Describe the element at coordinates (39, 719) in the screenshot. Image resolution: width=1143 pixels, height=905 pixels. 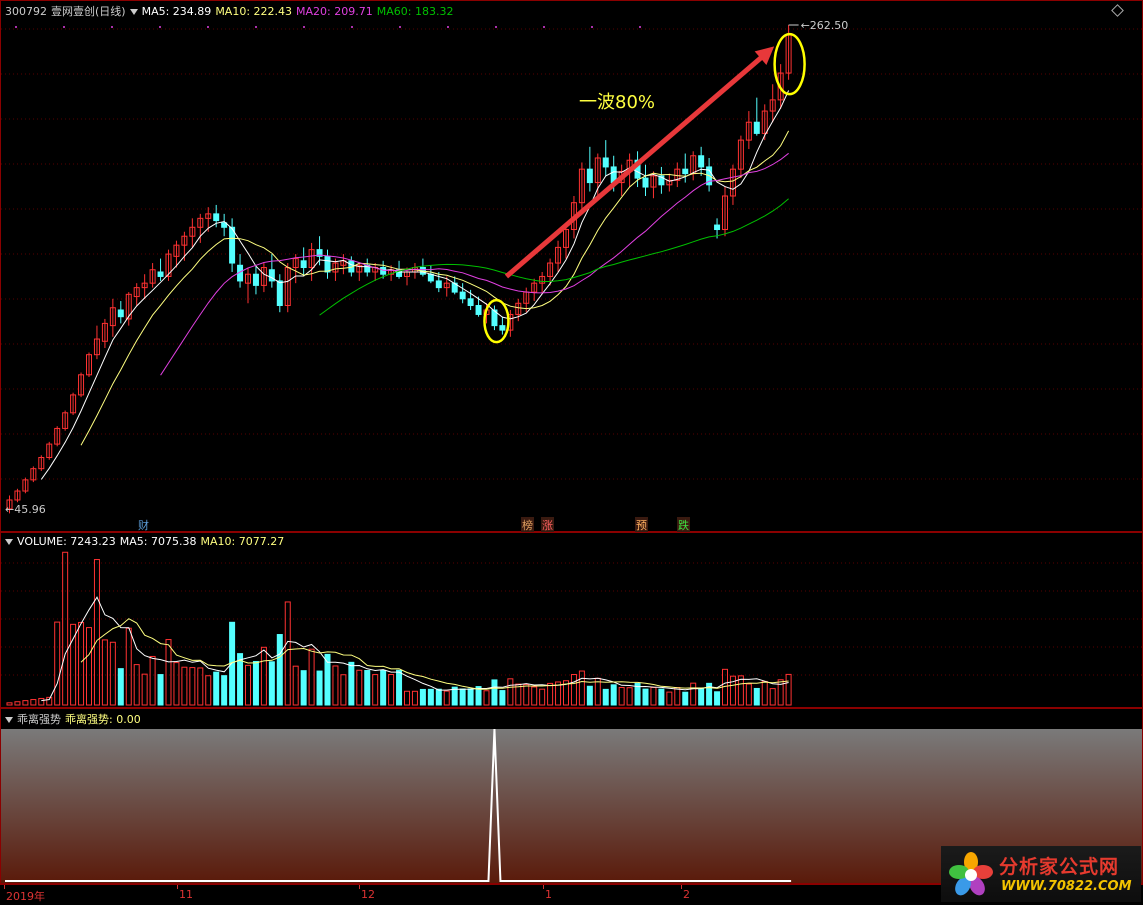
I see `indicator-name: 乖离强势` at that location.